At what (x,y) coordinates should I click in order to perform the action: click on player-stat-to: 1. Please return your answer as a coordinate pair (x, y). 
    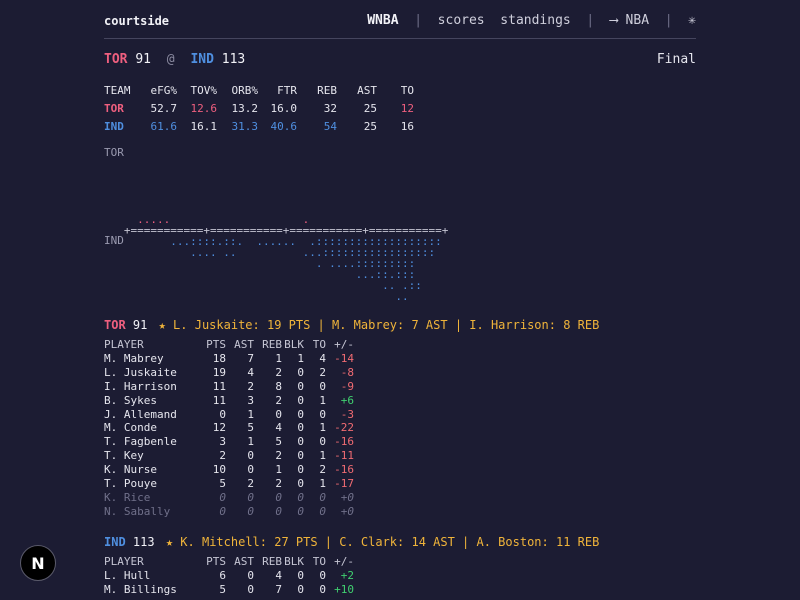
    Looking at the image, I should click on (322, 400).